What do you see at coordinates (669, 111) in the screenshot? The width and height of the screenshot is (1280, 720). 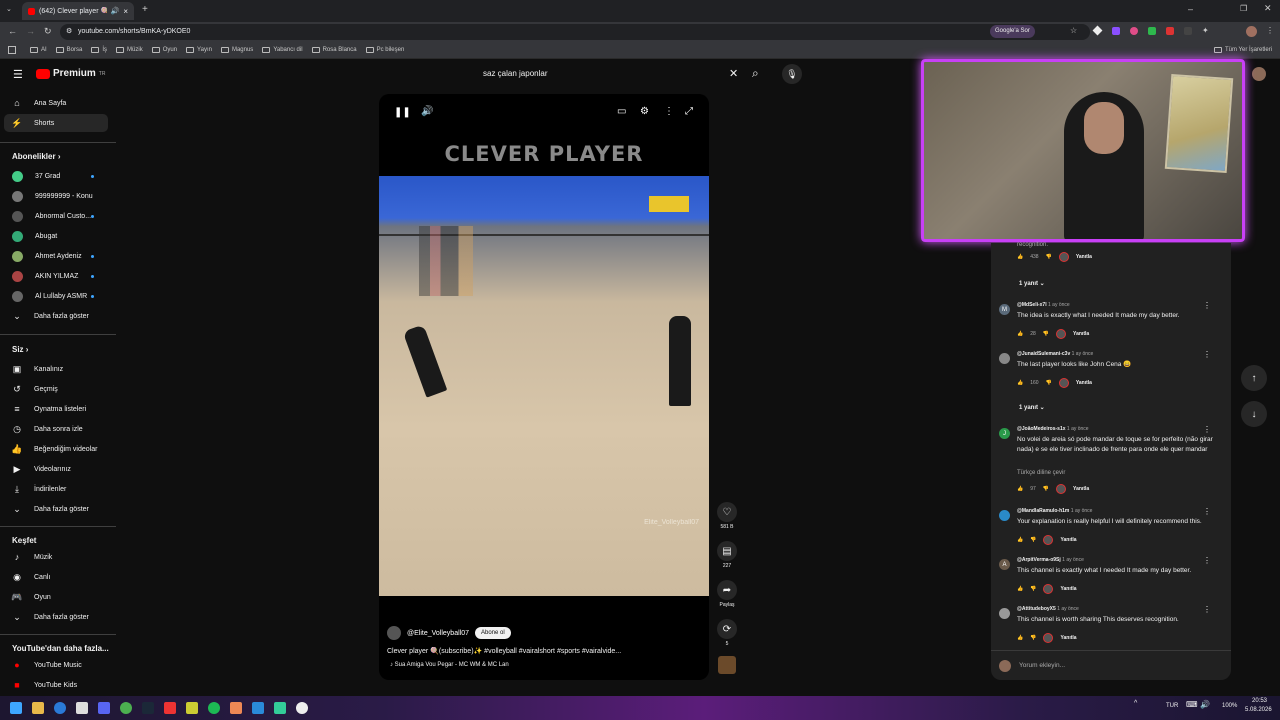 I see `more-options-icon: ⋮` at bounding box center [669, 111].